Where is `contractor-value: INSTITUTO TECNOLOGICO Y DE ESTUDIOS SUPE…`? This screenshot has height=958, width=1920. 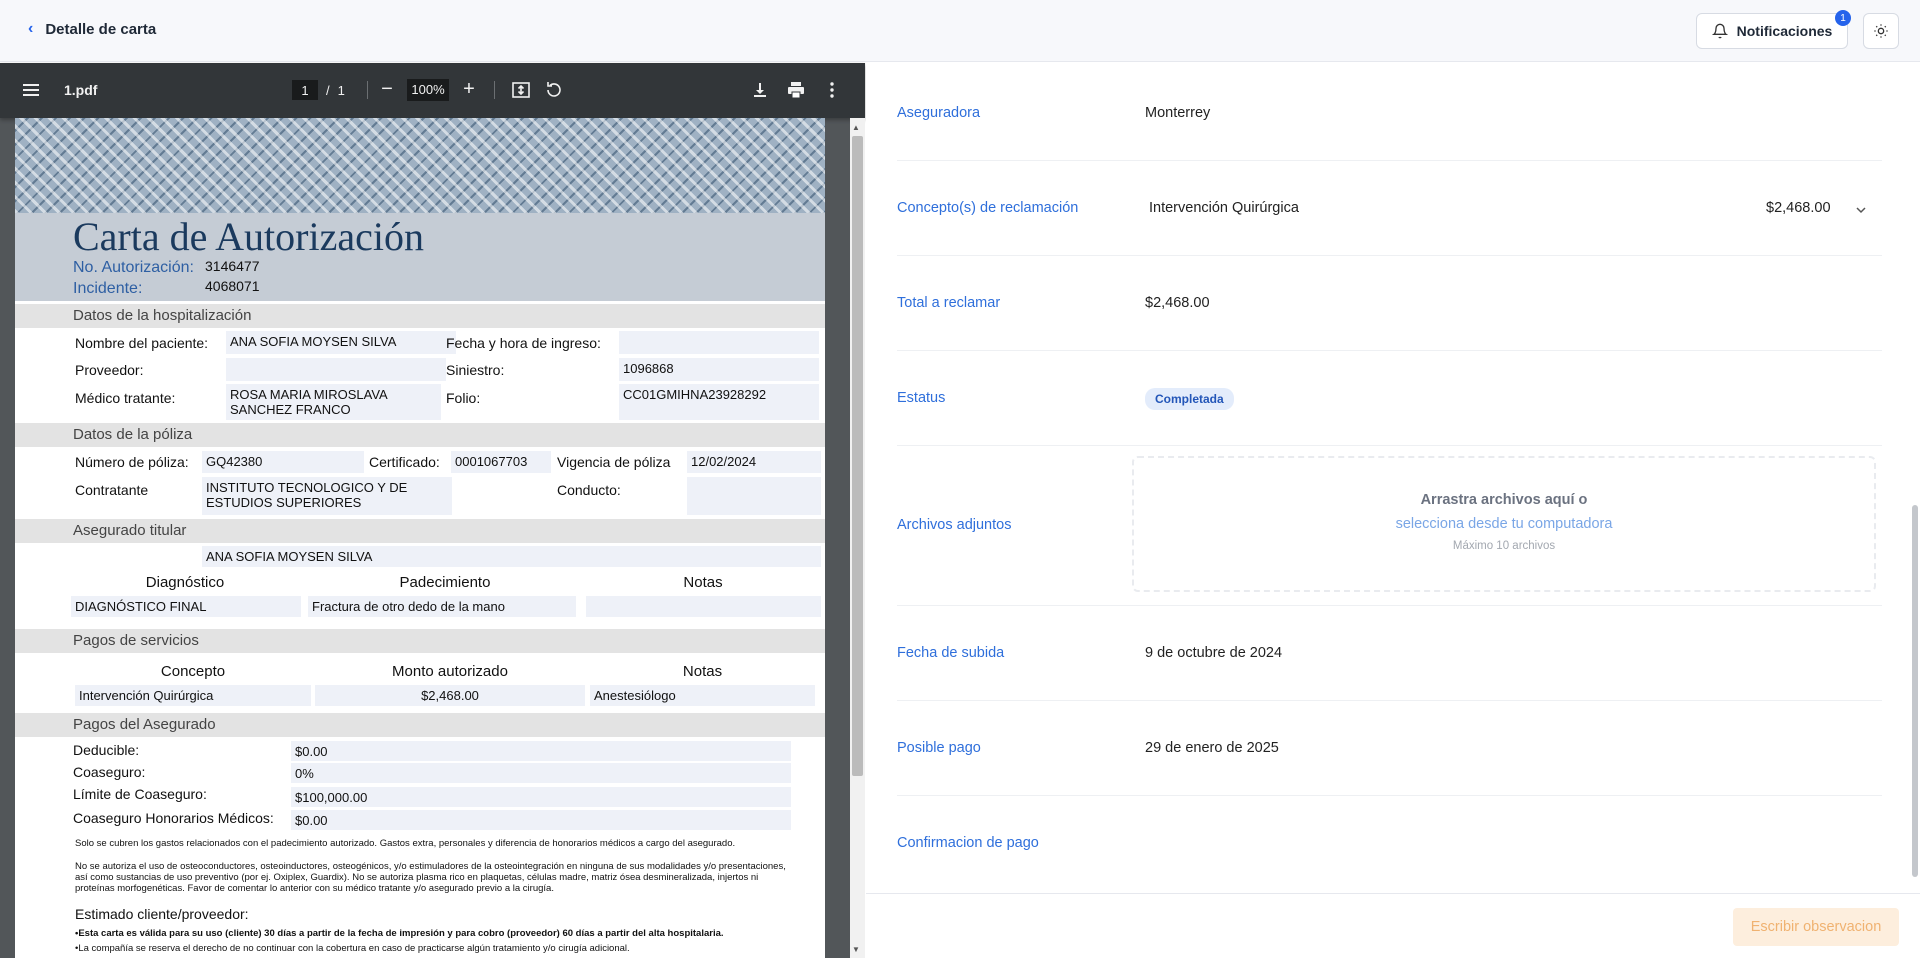
contractor-value: INSTITUTO TECNOLOGICO Y DE ESTUDIOS SUPE… is located at coordinates (327, 496).